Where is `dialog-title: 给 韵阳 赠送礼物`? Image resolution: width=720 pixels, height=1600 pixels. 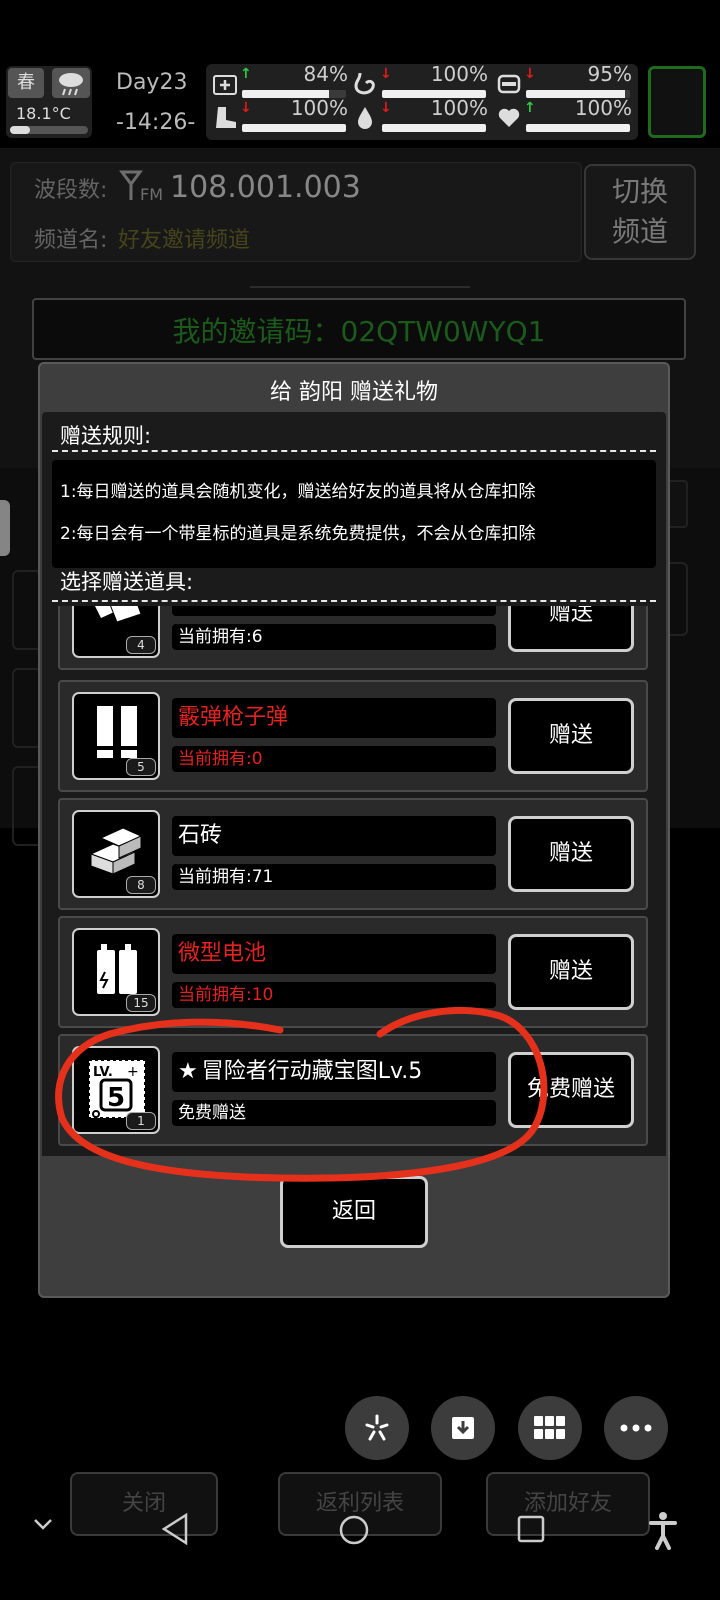 dialog-title: 给 韵阳 赠送礼物 is located at coordinates (354, 392).